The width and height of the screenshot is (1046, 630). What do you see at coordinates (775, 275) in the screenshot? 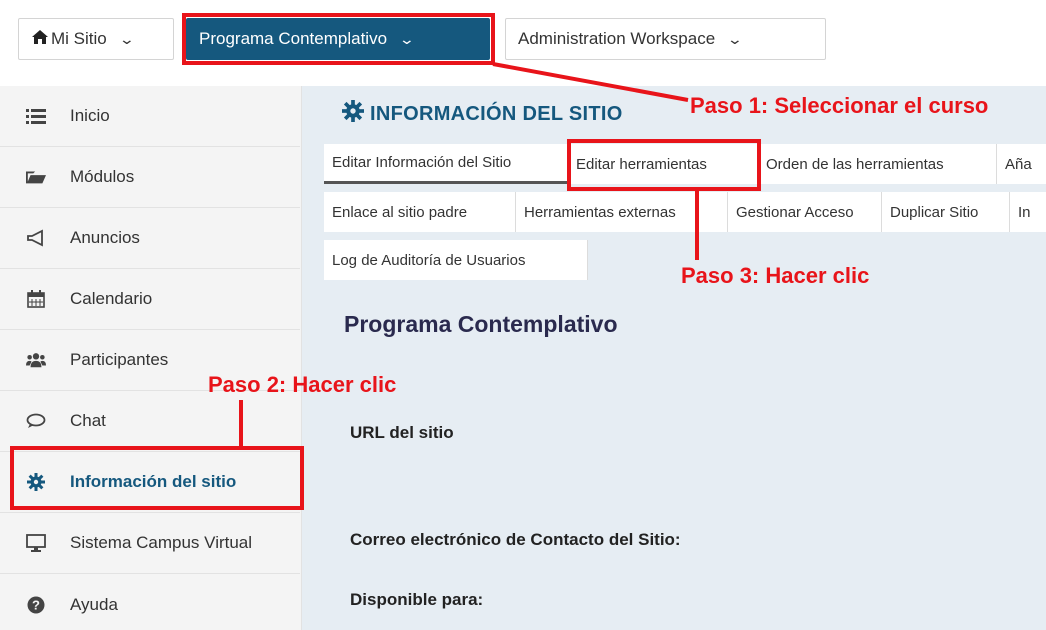
I see `annotation-step3: Paso 3: Hacer clic` at bounding box center [775, 275].